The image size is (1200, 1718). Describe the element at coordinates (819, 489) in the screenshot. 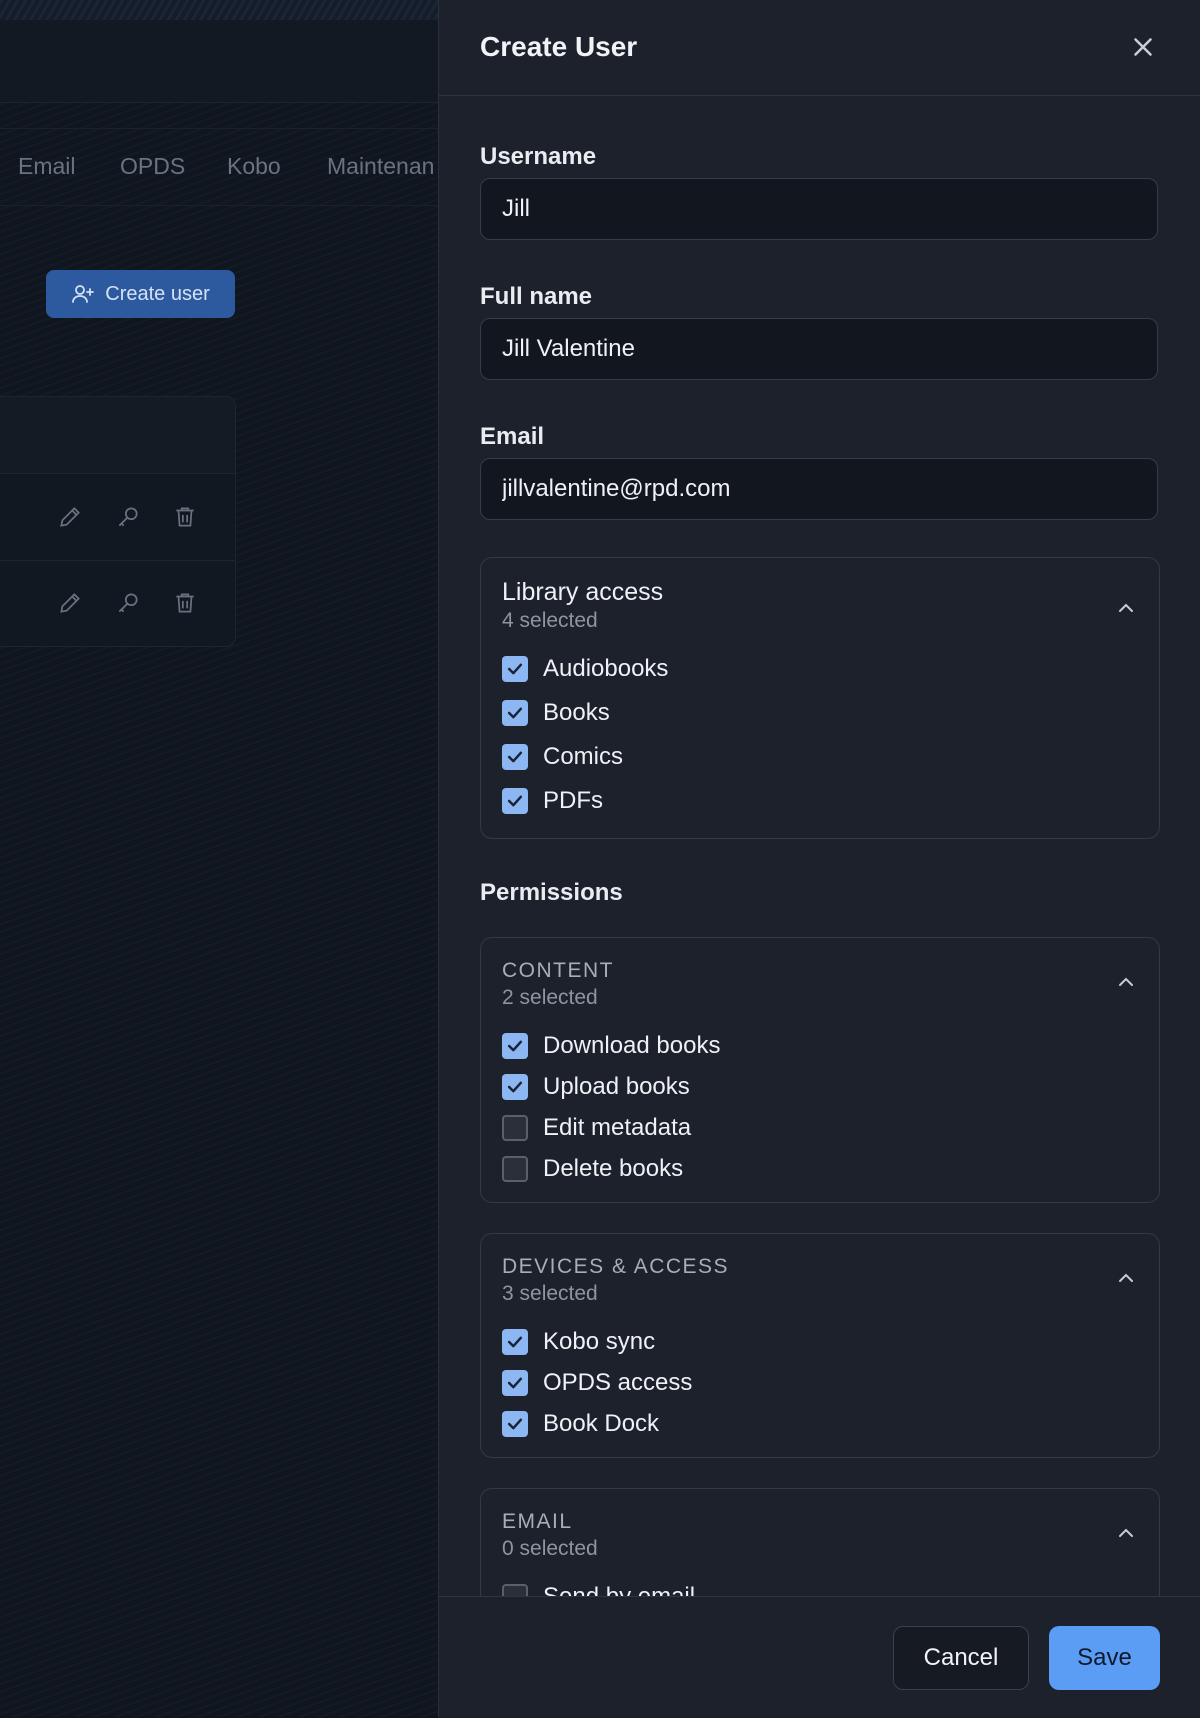

I see `email-input` at that location.